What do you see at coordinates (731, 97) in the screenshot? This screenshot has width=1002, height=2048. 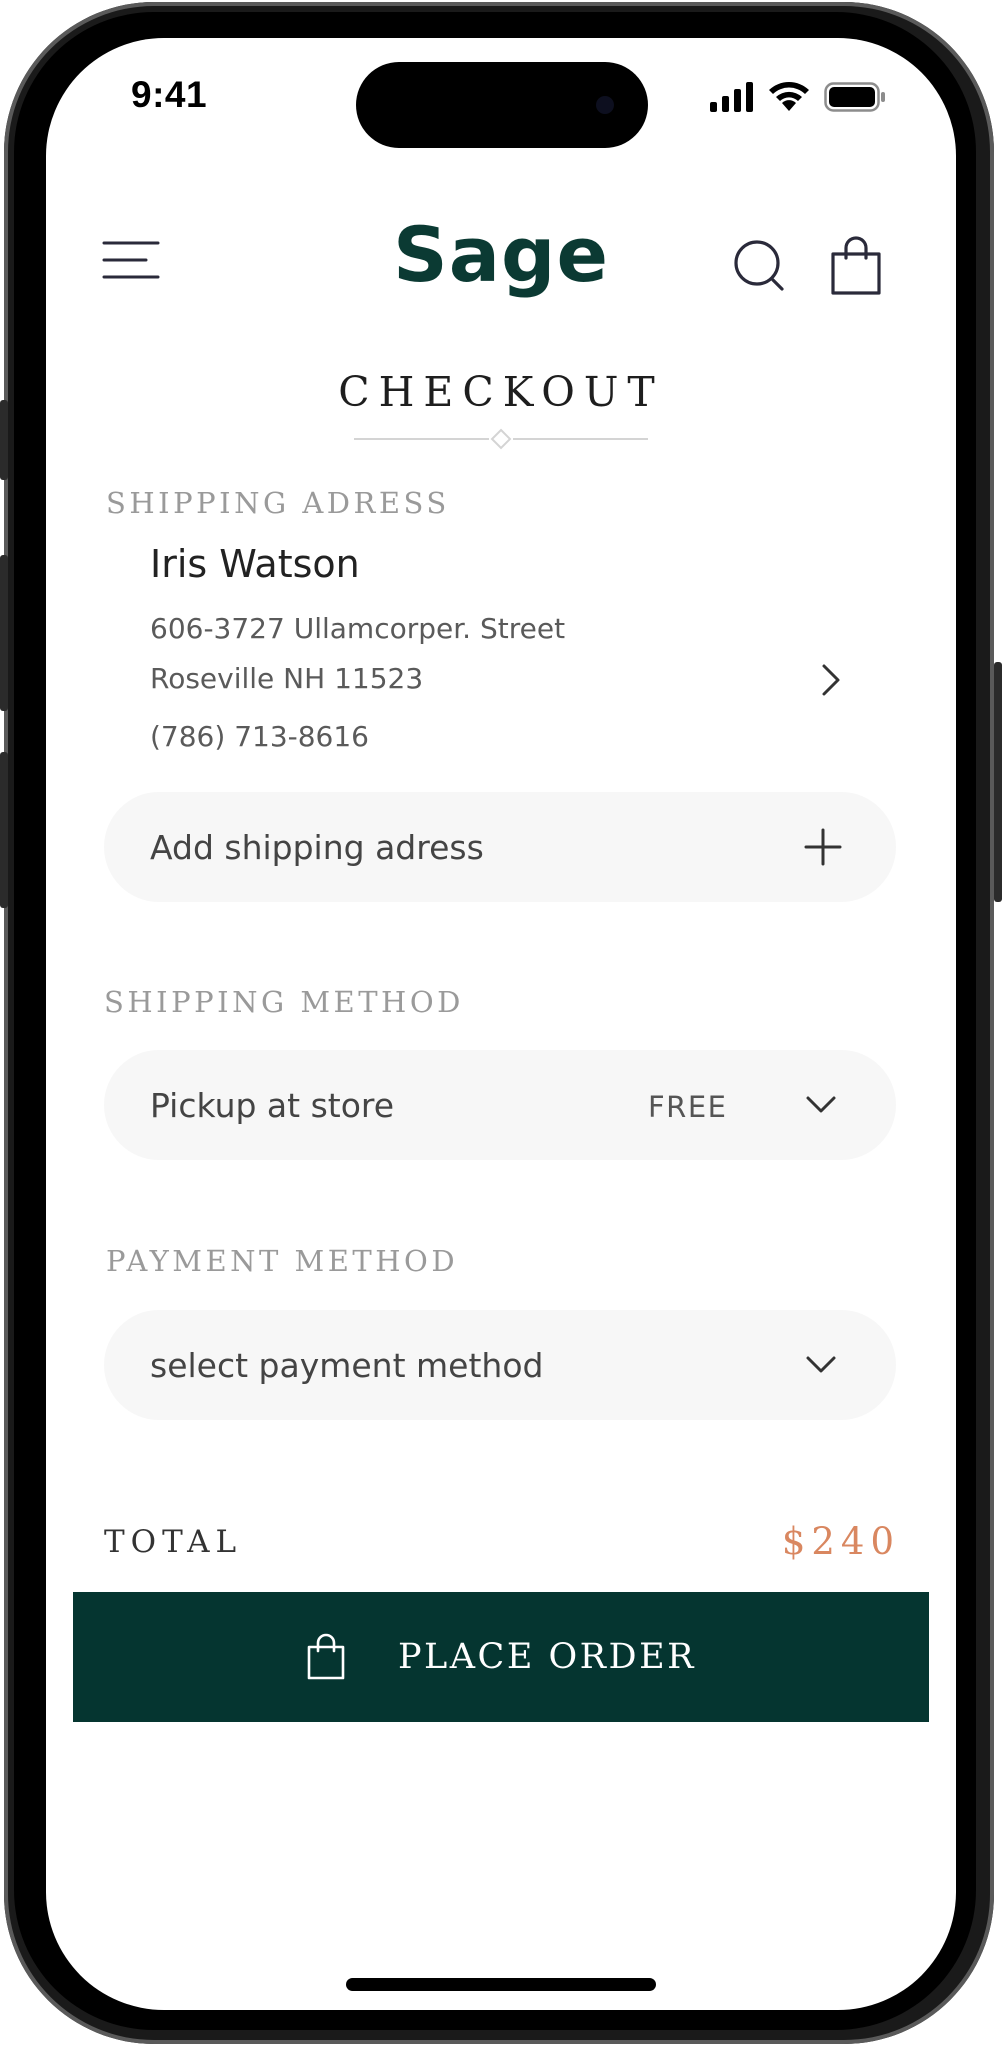 I see `cellular-signal-icon` at bounding box center [731, 97].